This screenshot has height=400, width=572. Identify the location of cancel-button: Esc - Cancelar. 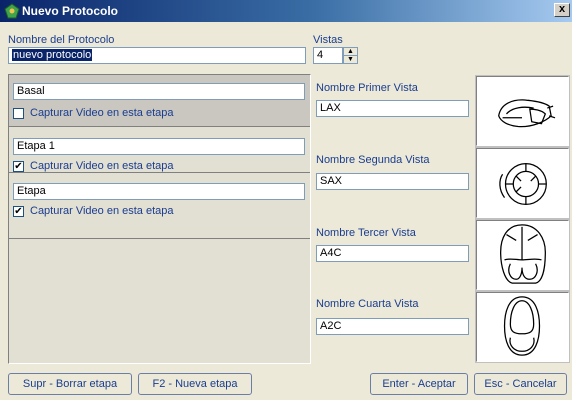
(520, 384).